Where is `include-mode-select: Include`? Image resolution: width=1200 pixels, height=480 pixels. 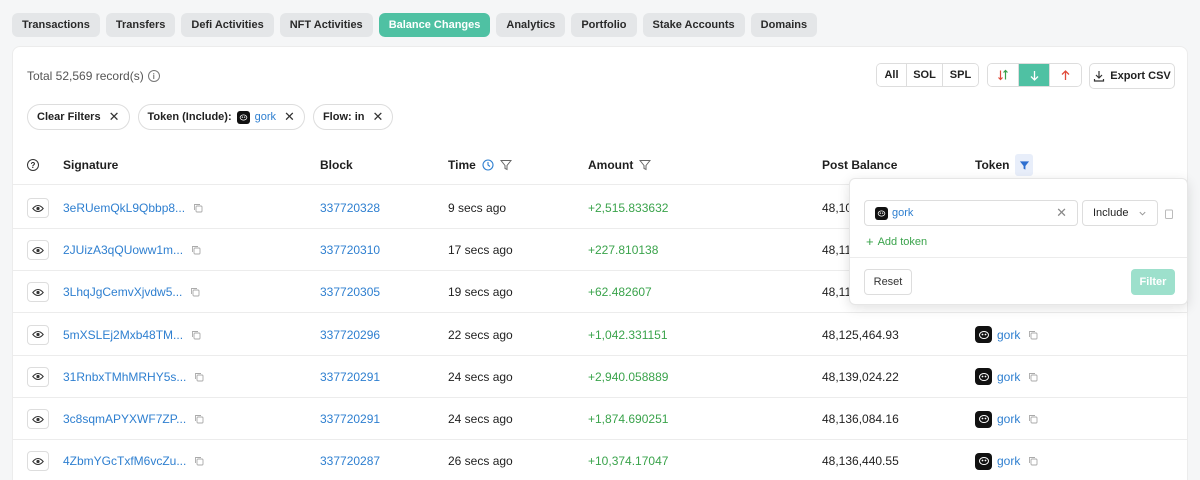
include-mode-select: Include is located at coordinates (1120, 213).